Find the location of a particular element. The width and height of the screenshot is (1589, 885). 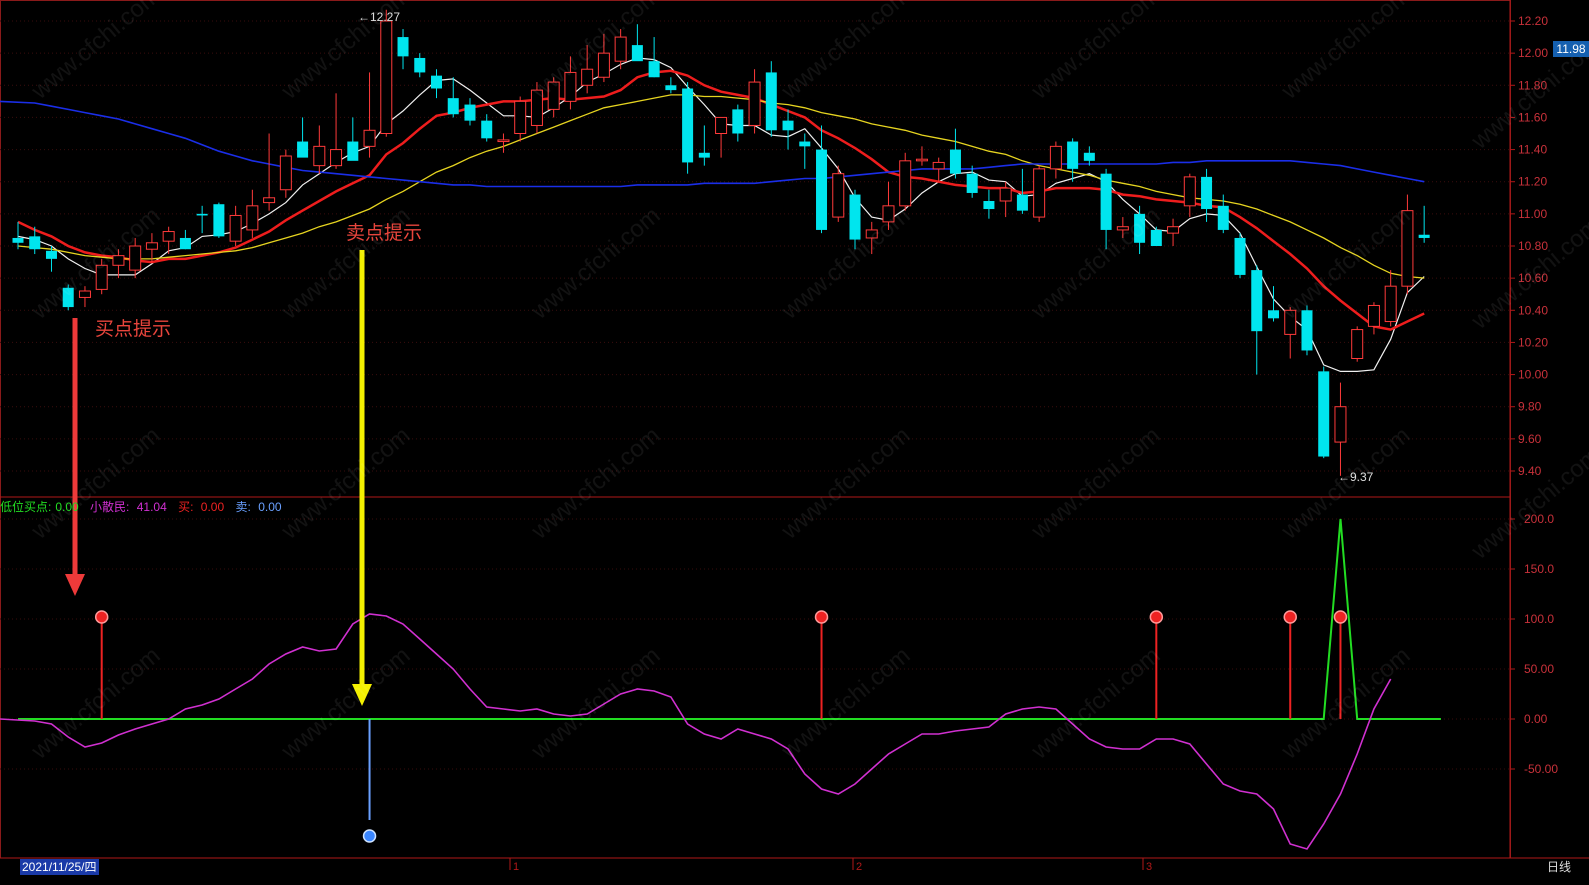

price-tick-label: 9.60 is located at coordinates (1530, 439).